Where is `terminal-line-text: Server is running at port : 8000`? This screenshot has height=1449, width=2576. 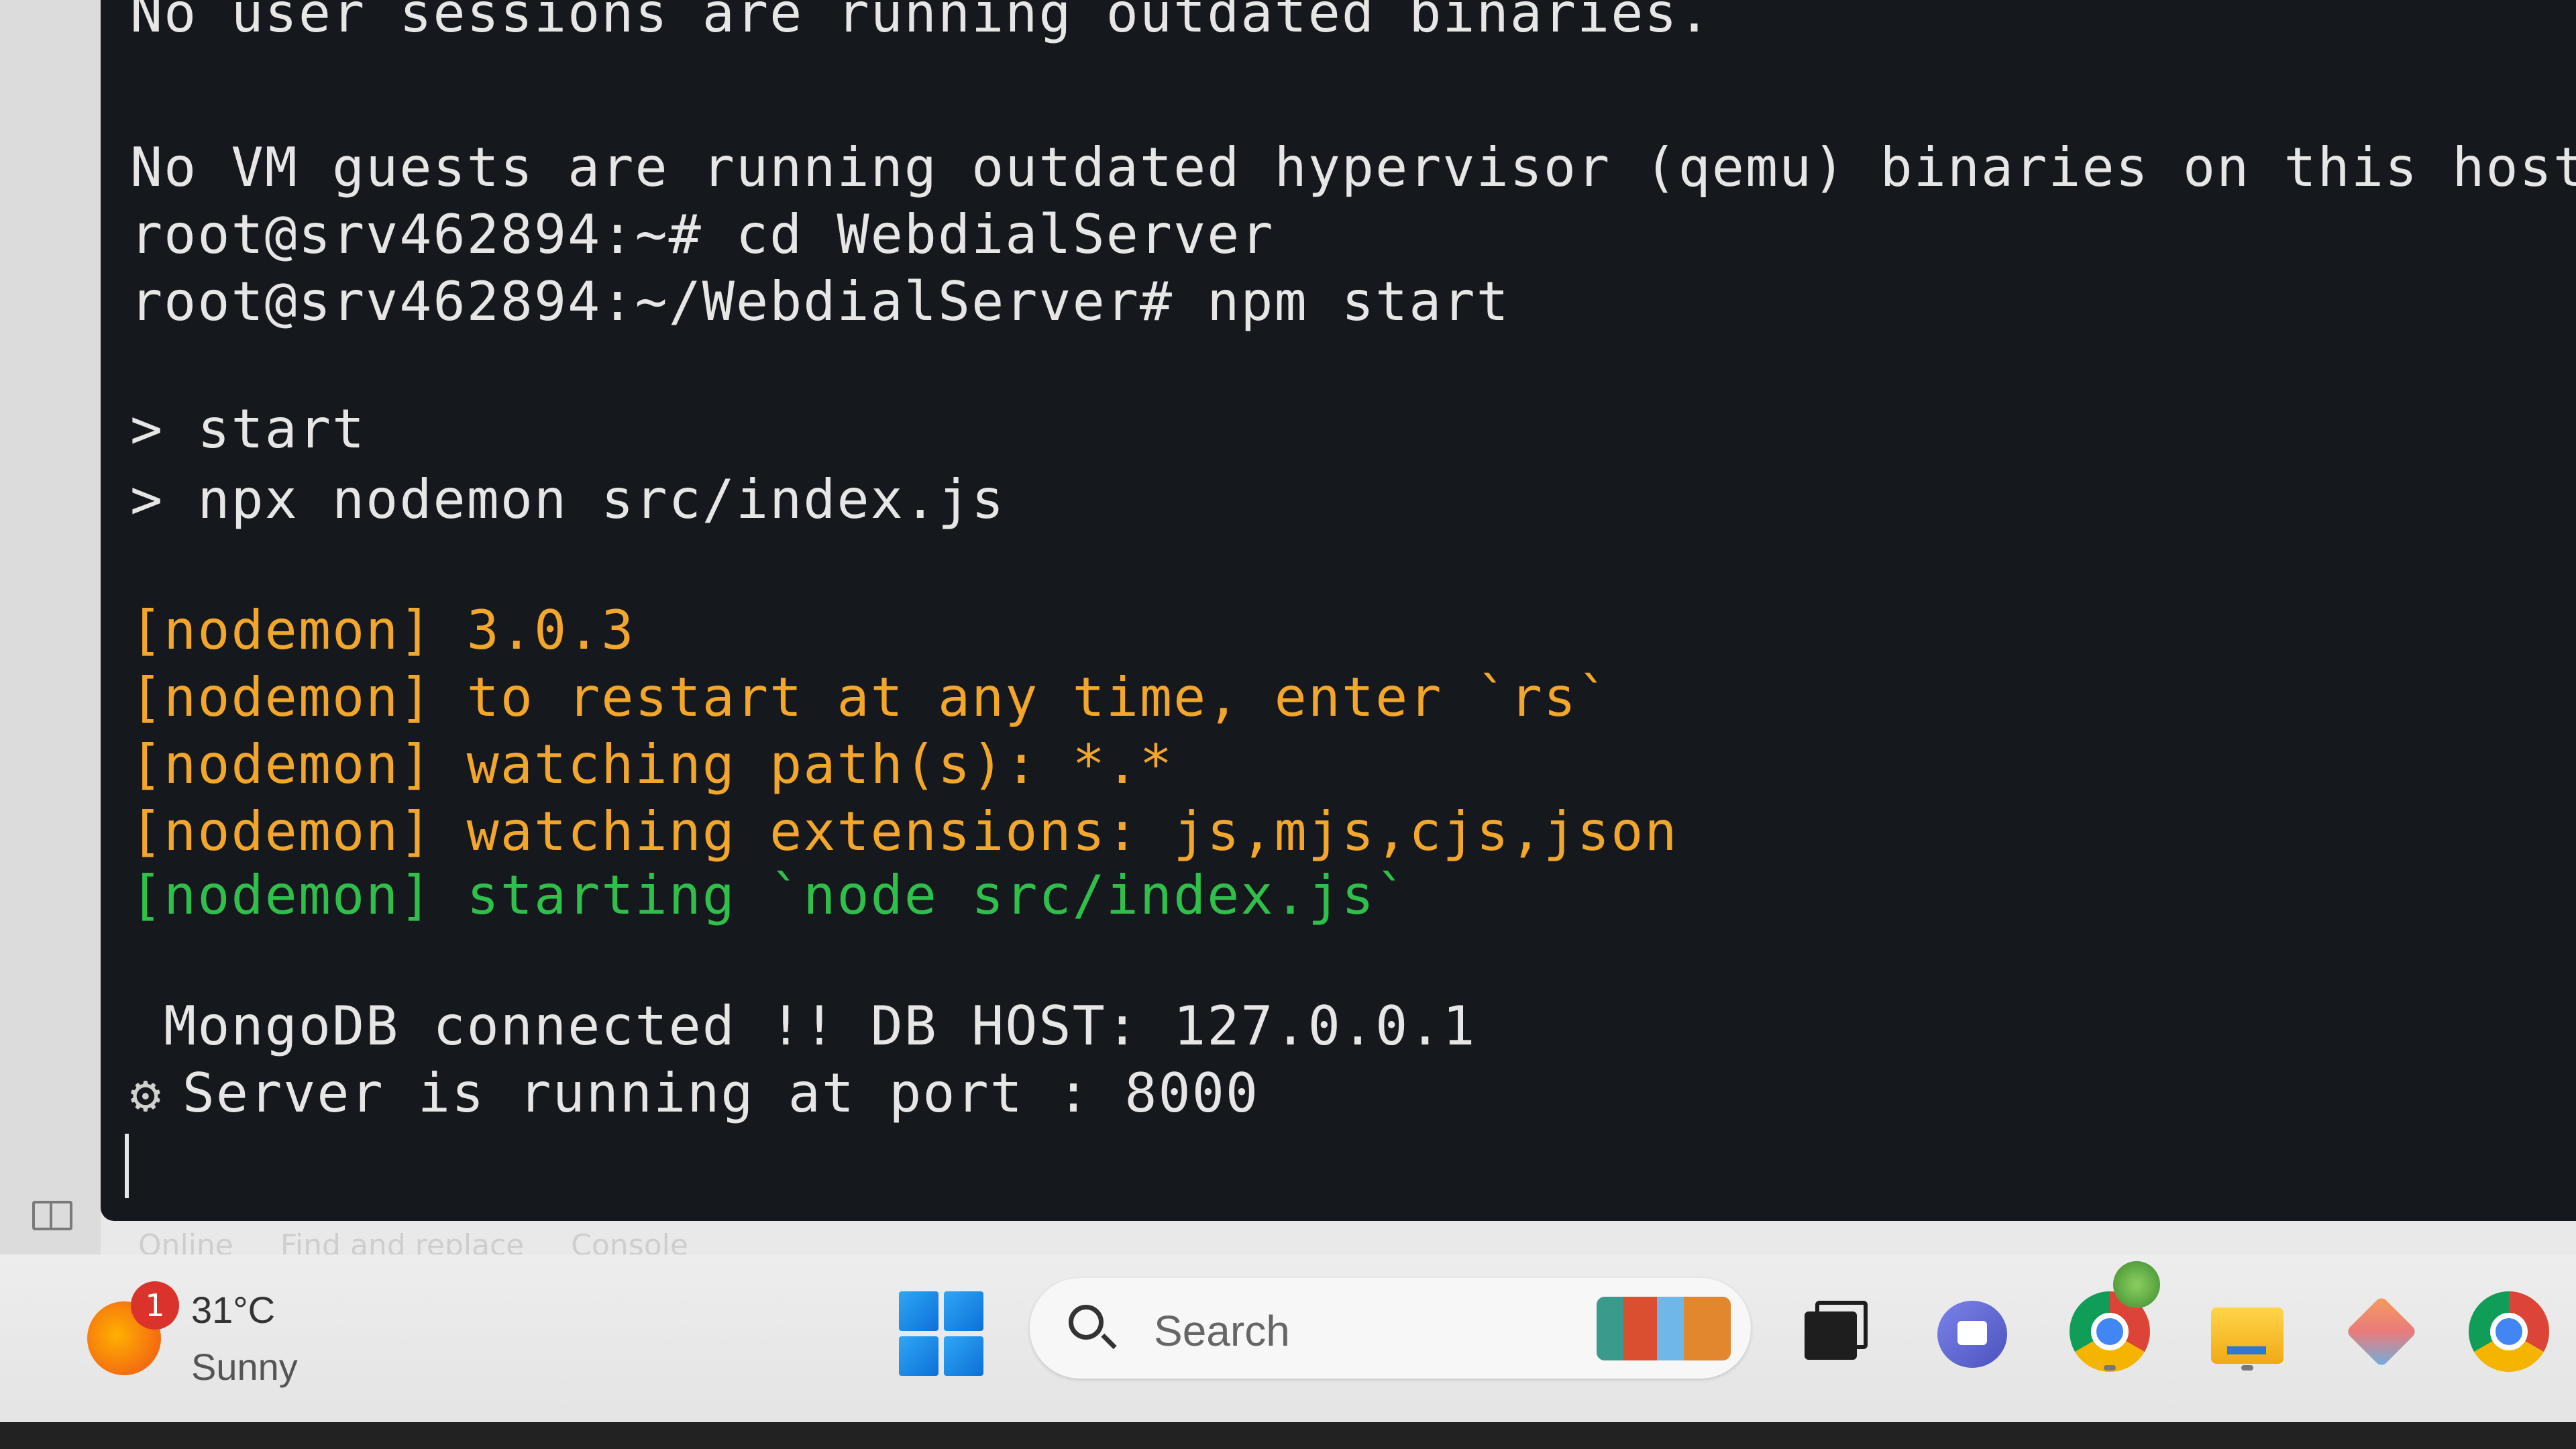
terminal-line-text: Server is running at port : 8000 is located at coordinates (721, 1093).